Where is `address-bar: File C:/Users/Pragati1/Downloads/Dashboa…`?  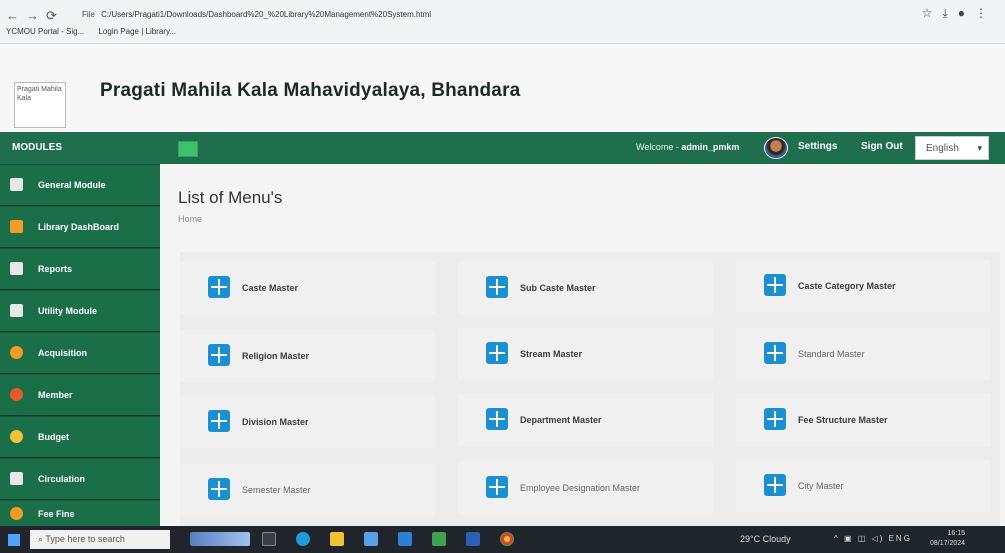
address-bar: File C:/Users/Pragati1/Downloads/Dashboa… is located at coordinates (478, 15).